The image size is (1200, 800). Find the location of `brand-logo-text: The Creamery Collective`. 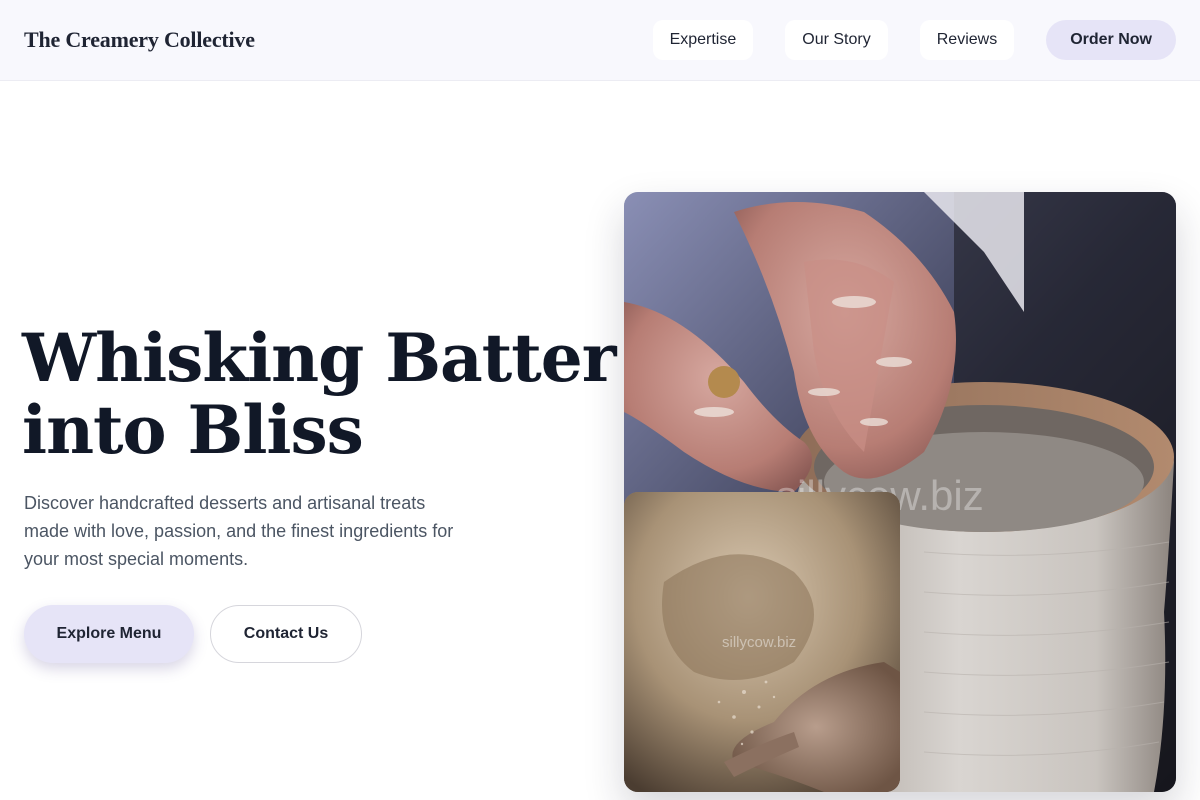

brand-logo-text: The Creamery Collective is located at coordinates (139, 40).